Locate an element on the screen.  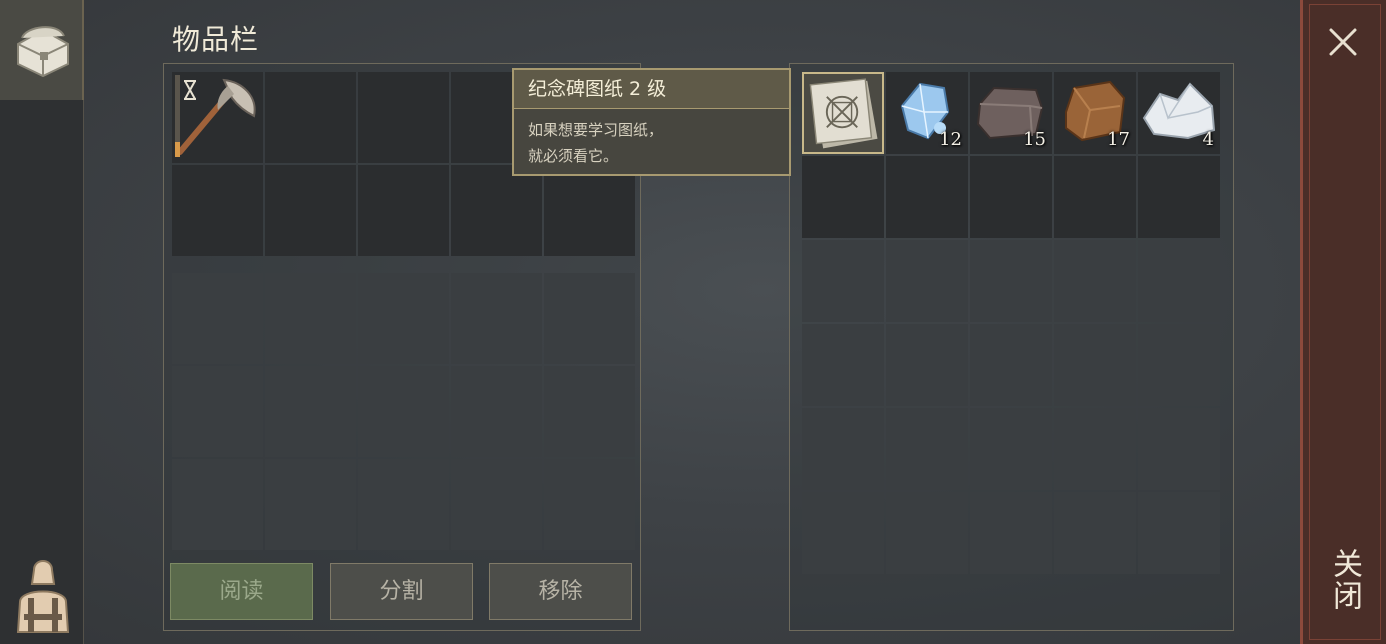
page-title: 物品栏 is located at coordinates (216, 39).